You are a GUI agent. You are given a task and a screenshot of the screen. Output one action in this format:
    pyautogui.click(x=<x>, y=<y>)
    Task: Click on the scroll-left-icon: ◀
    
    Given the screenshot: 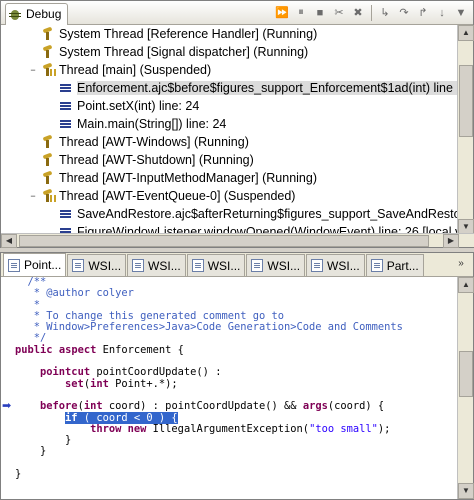 What is the action you would take?
    pyautogui.click(x=9, y=241)
    